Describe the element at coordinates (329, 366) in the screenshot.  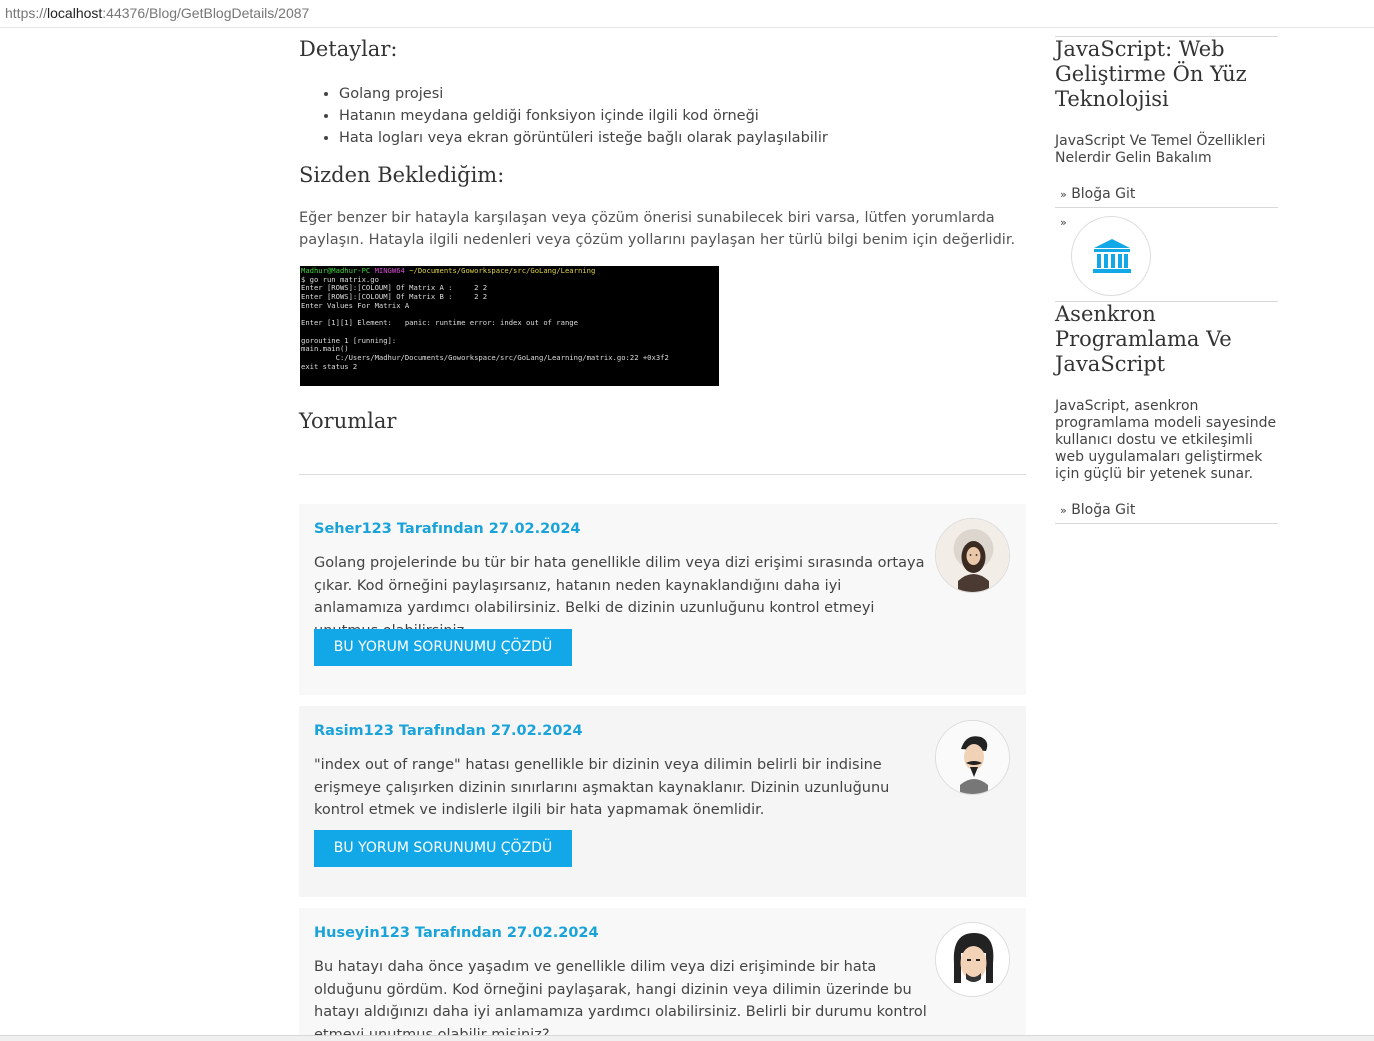
I see `terminal-line: exit status 2` at that location.